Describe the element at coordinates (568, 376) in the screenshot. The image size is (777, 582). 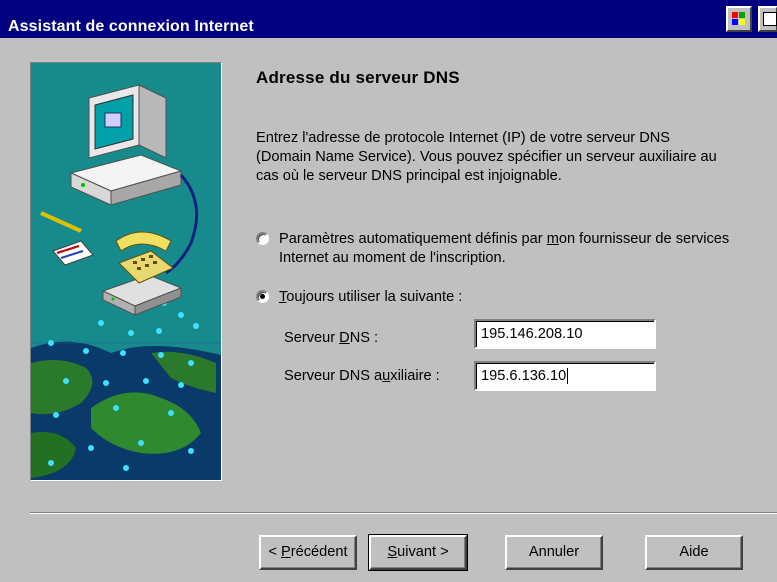
I see `text-caret` at that location.